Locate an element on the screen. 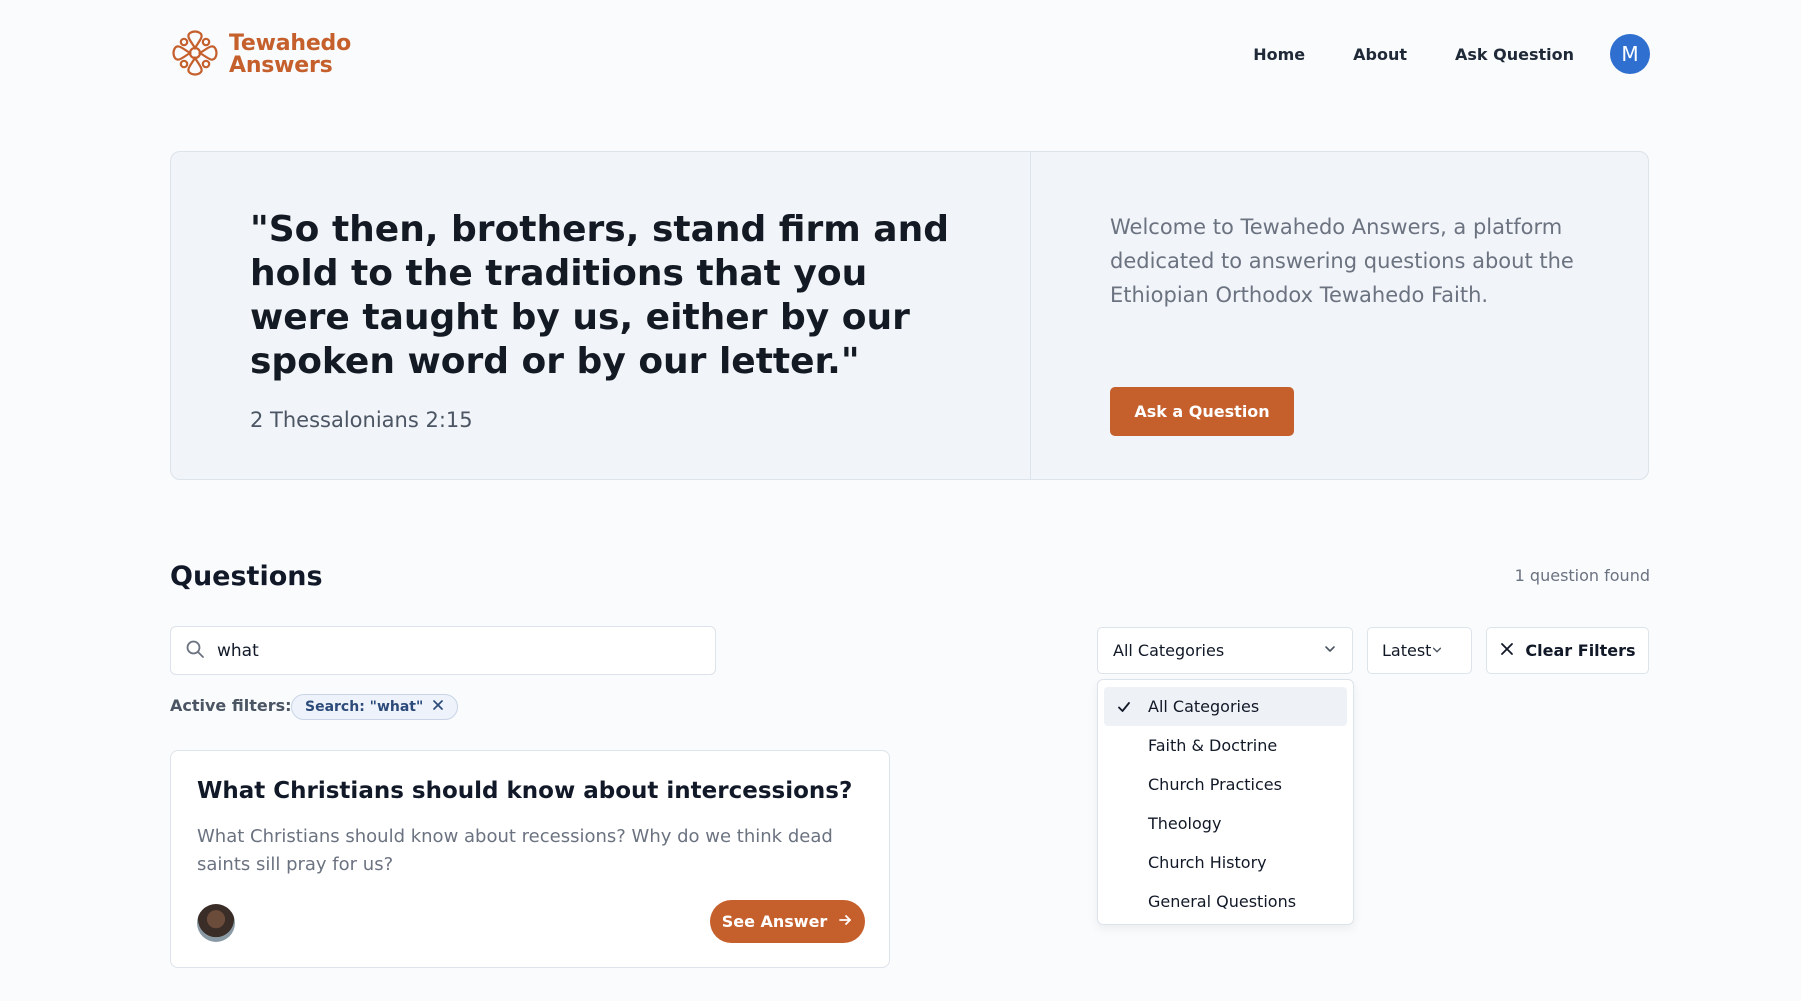 The height and width of the screenshot is (1001, 1801). arrow-right-icon is located at coordinates (840, 922).